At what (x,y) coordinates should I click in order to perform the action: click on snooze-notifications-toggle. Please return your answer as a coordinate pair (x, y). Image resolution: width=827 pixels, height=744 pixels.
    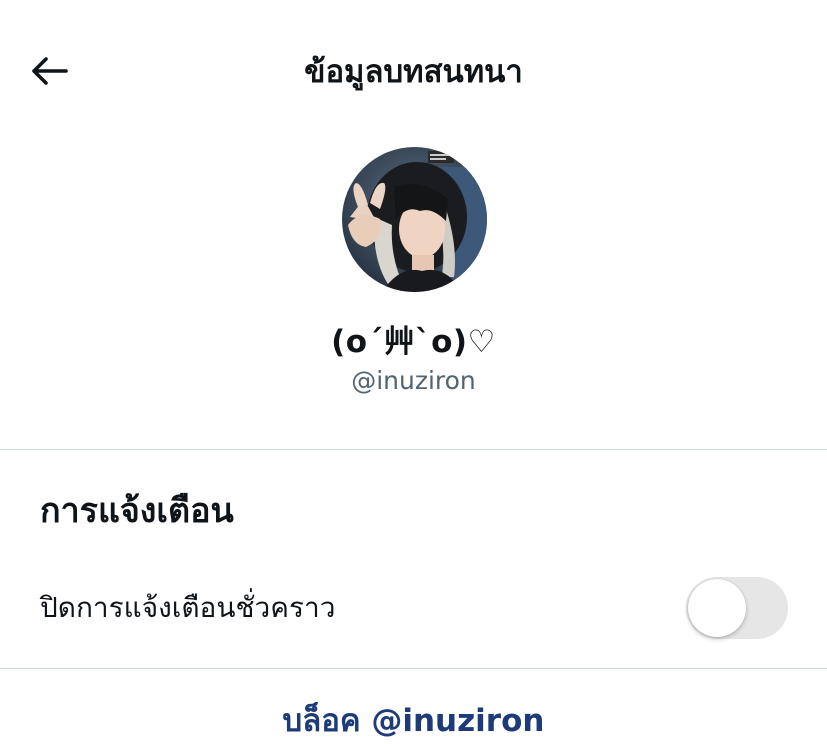
    Looking at the image, I should click on (737, 608).